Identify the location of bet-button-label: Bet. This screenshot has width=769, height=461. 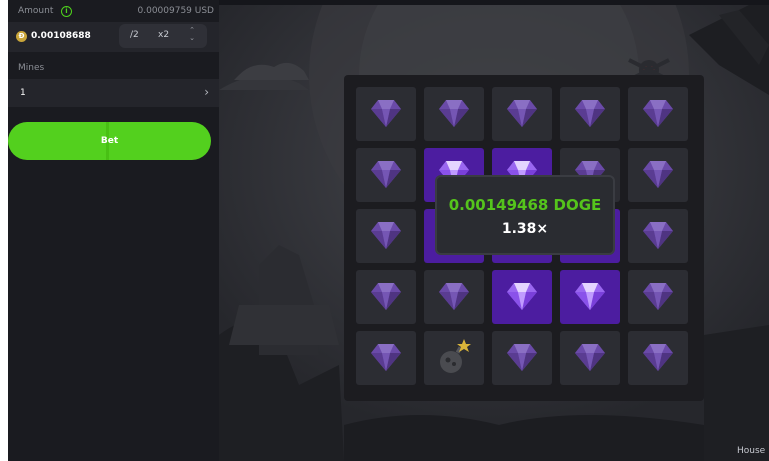
(109, 141).